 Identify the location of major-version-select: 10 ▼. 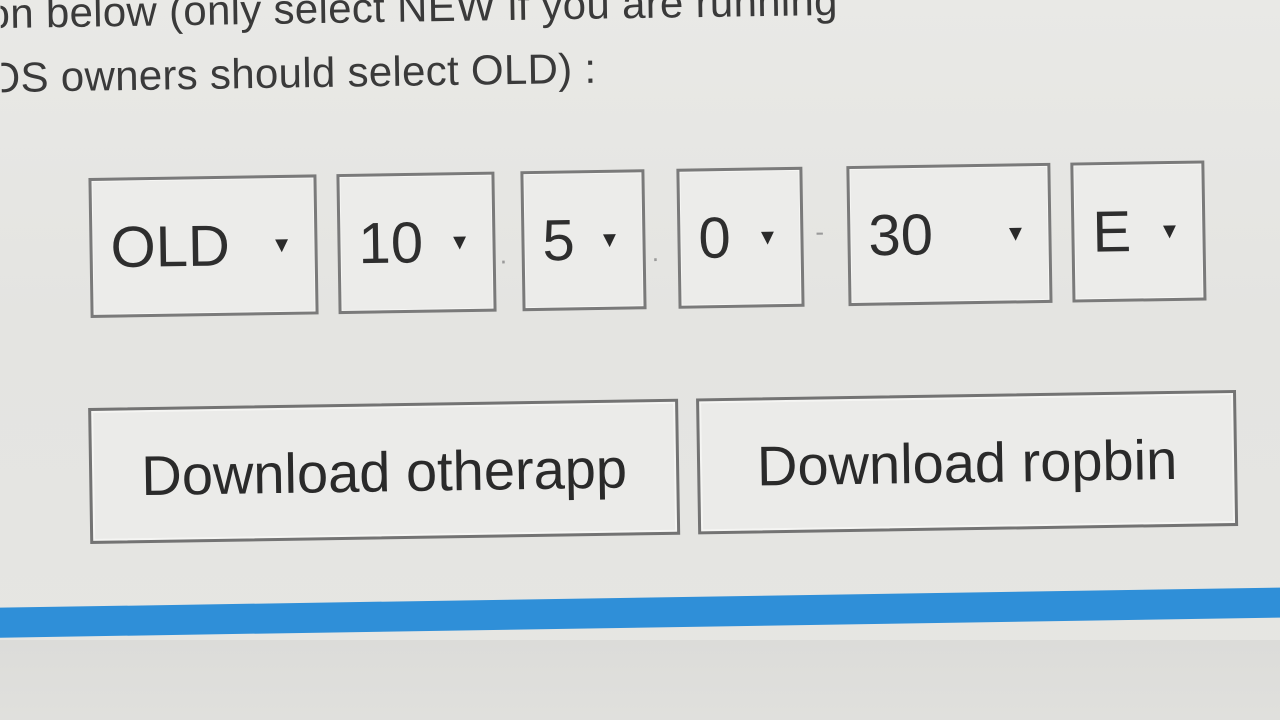
(416, 243).